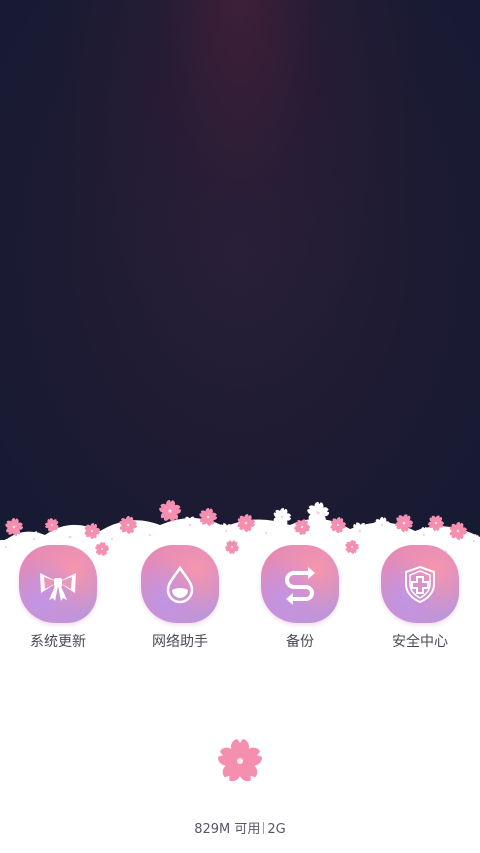  I want to click on shortcut-label: 网络助手, so click(180, 642).